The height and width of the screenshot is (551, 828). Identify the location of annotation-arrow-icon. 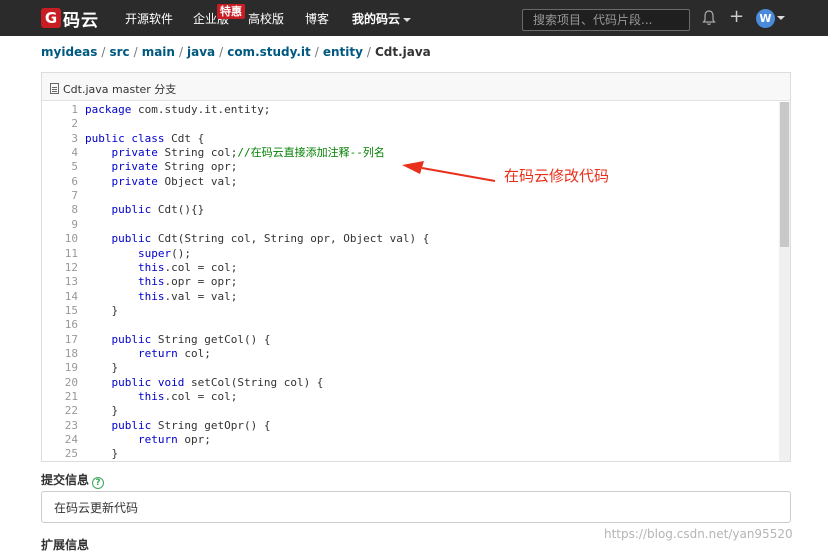
(449, 171).